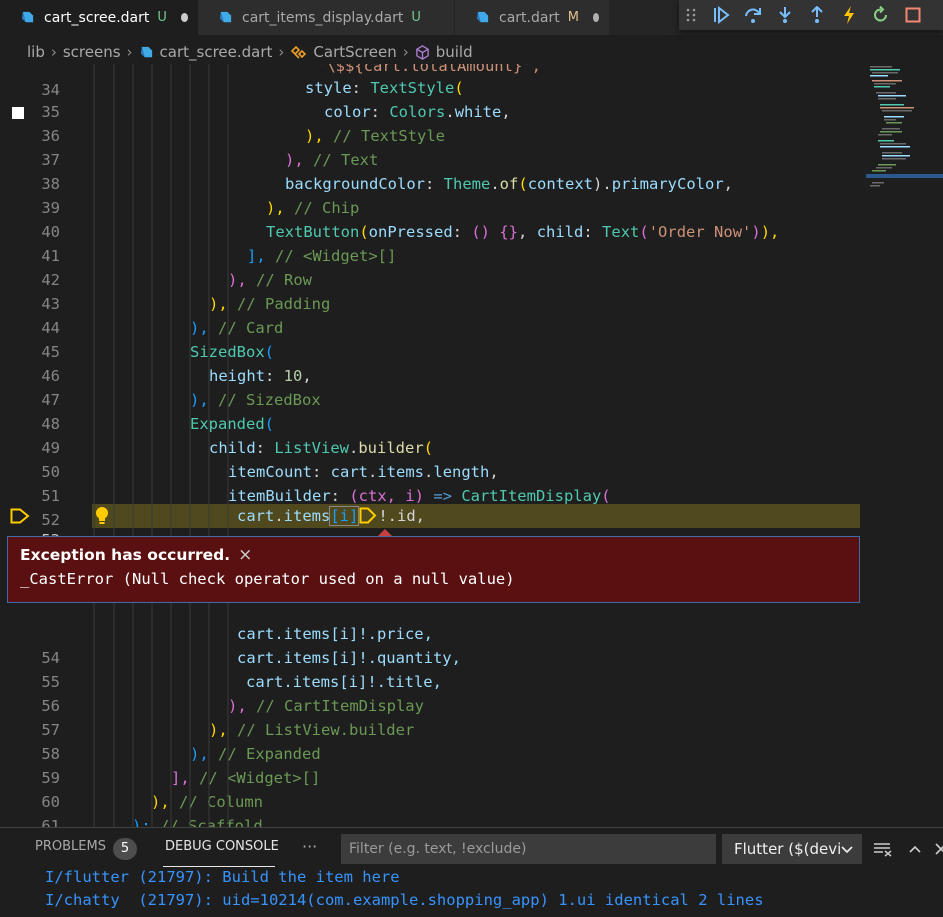 The height and width of the screenshot is (917, 943). What do you see at coordinates (219, 866) in the screenshot?
I see `active-tab-indicator` at bounding box center [219, 866].